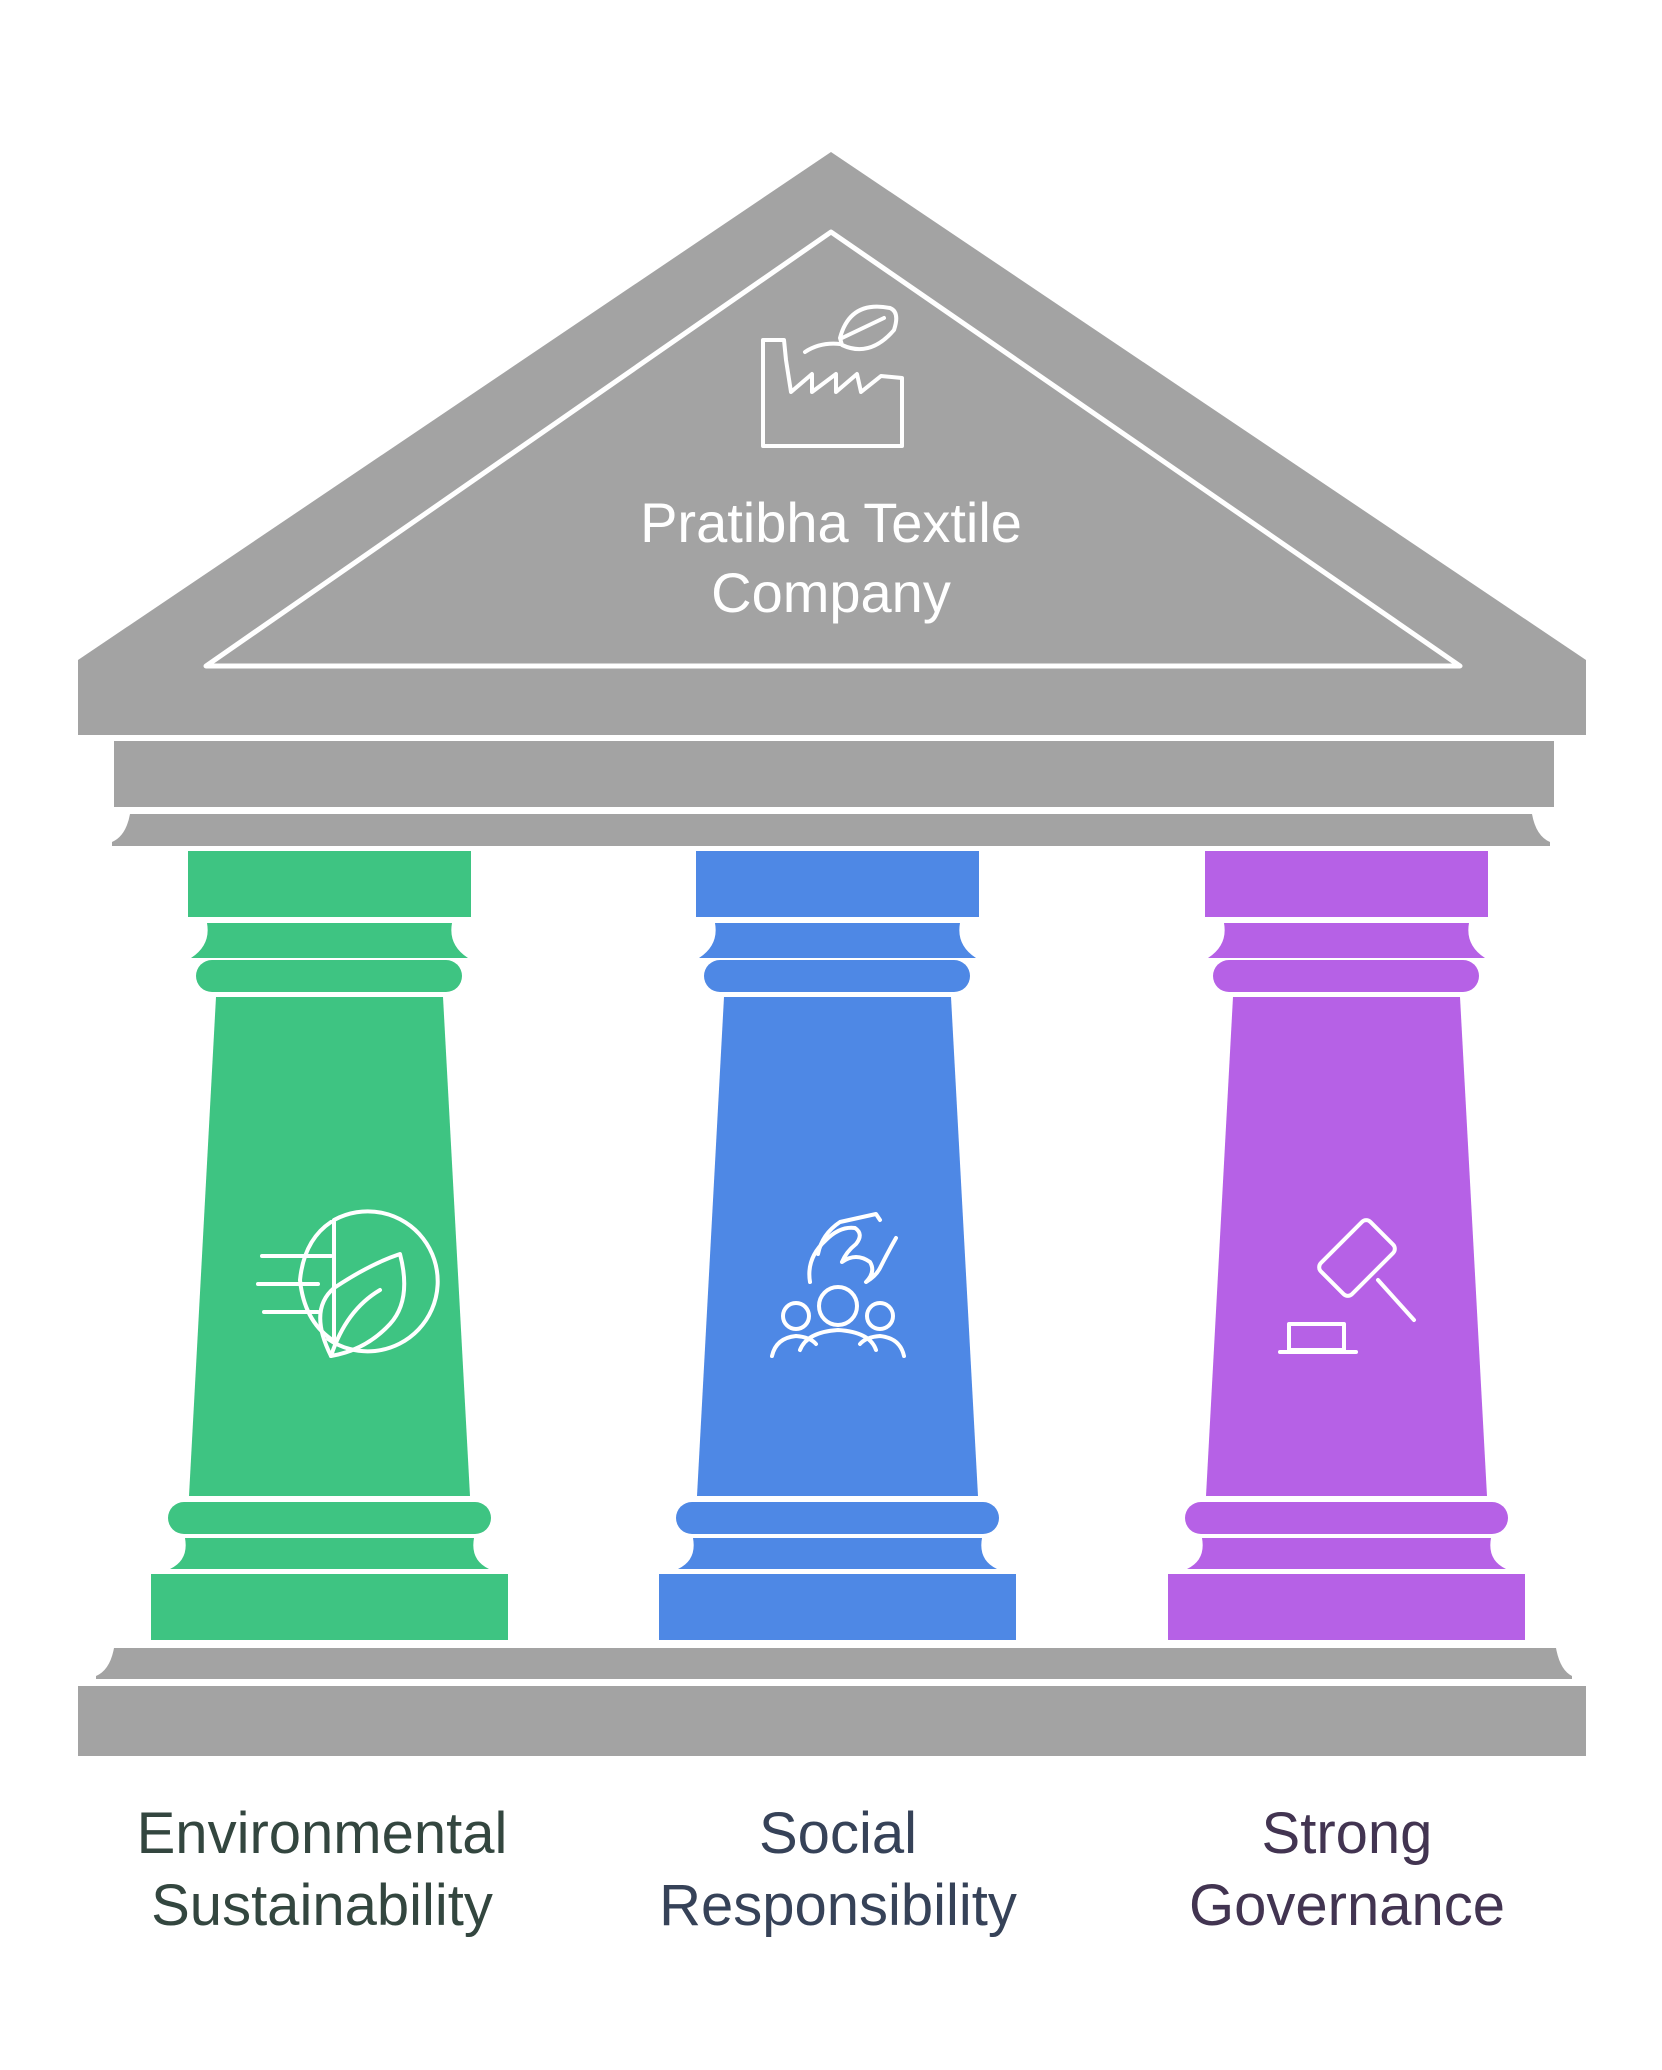  I want to click on entablature-beam, so click(834, 774).